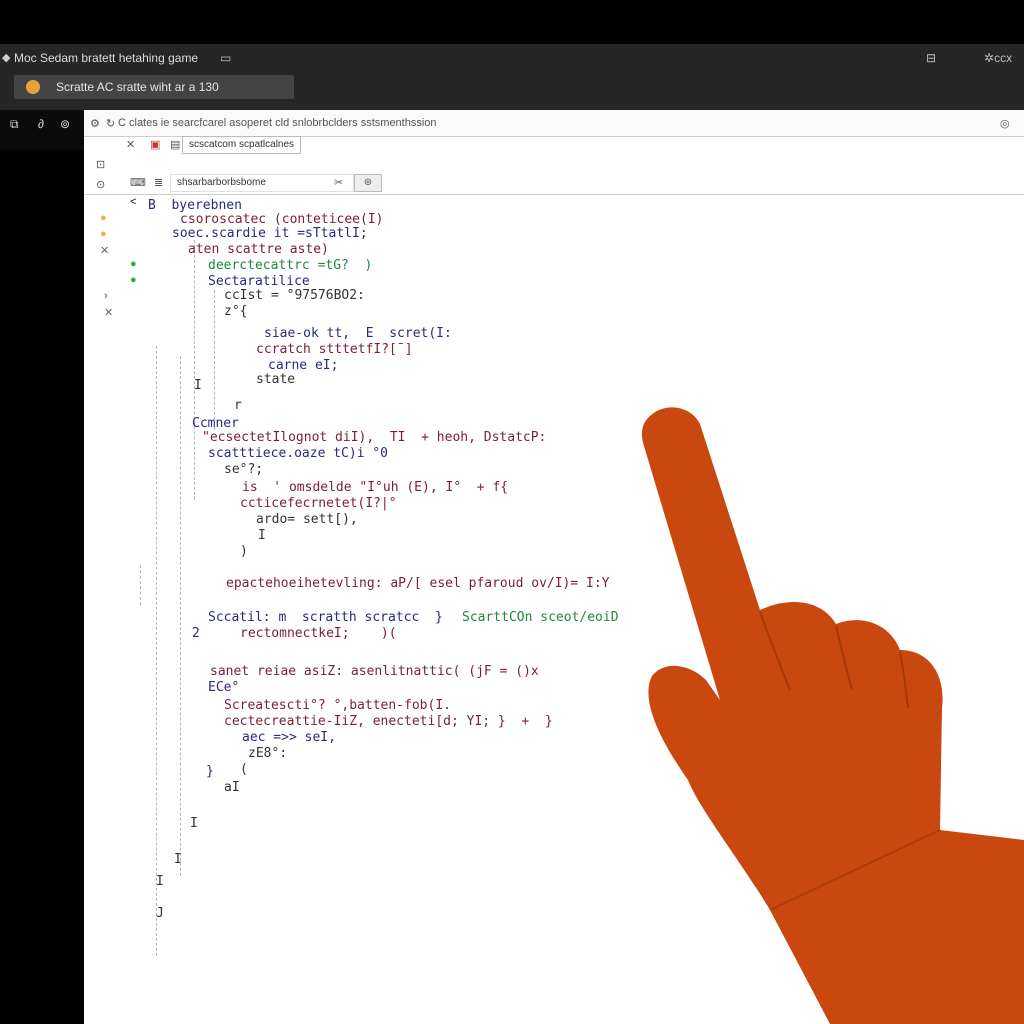 This screenshot has height=1024, width=1024. I want to click on close-button: ✲ccx, so click(998, 58).